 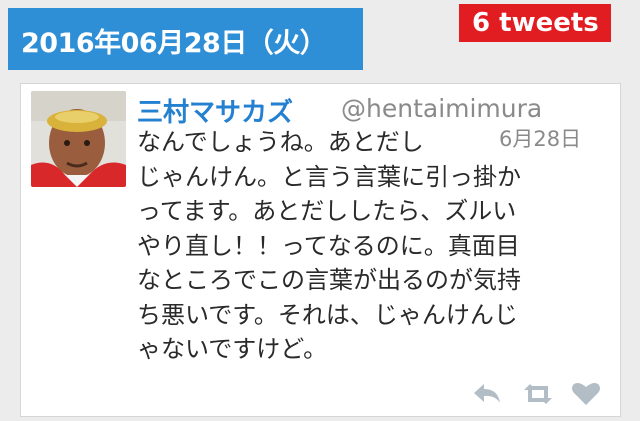 I want to click on avatar, so click(x=78, y=139).